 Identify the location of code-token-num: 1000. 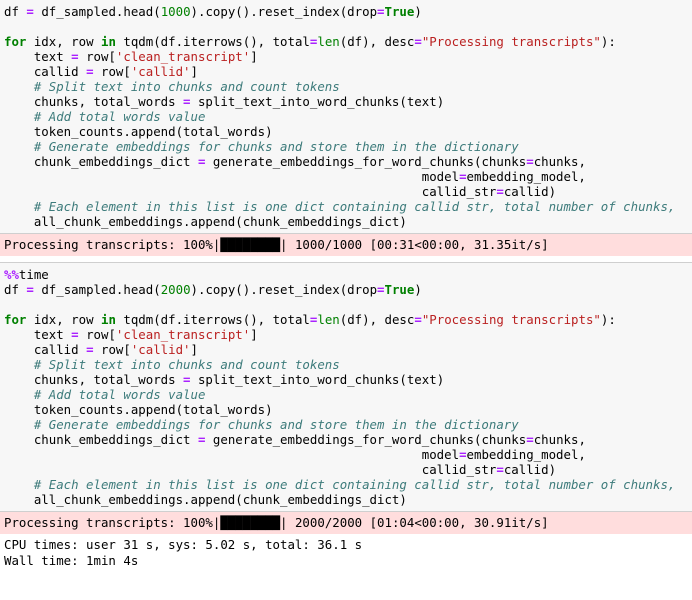
(175, 11).